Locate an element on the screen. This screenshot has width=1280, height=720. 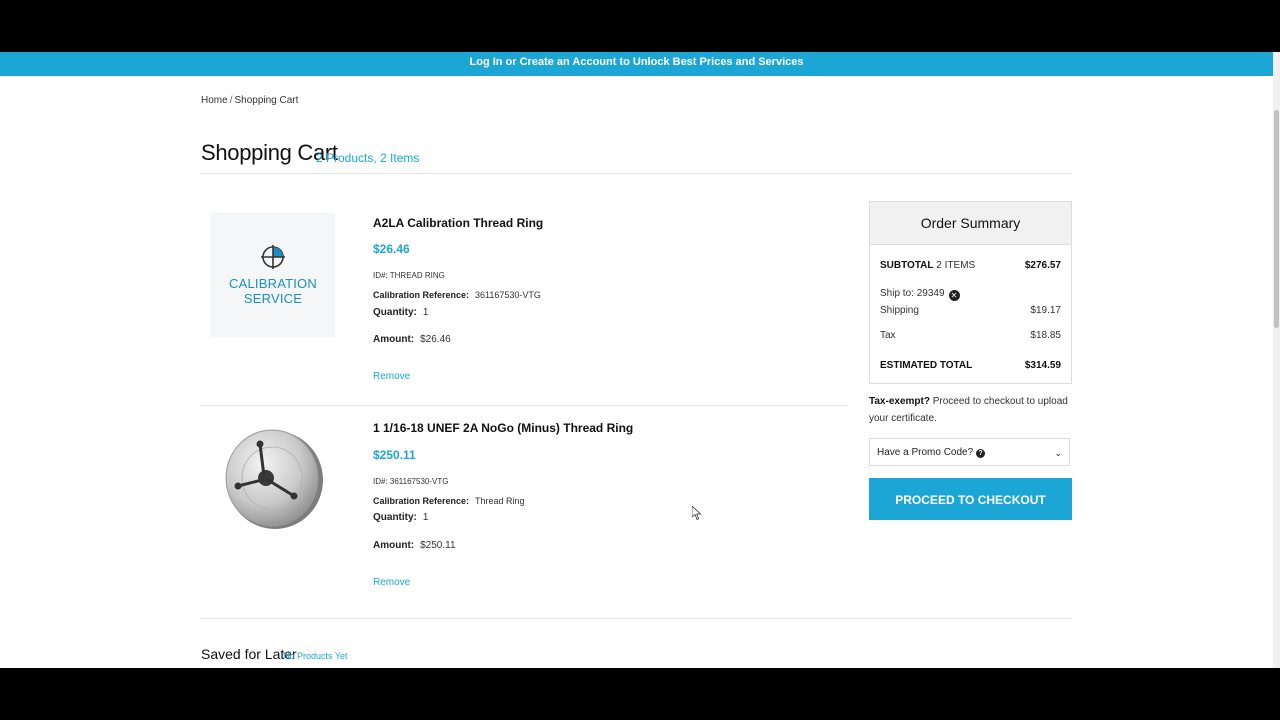
breadcrumb: Home / Shopping Cart is located at coordinates (249, 100).